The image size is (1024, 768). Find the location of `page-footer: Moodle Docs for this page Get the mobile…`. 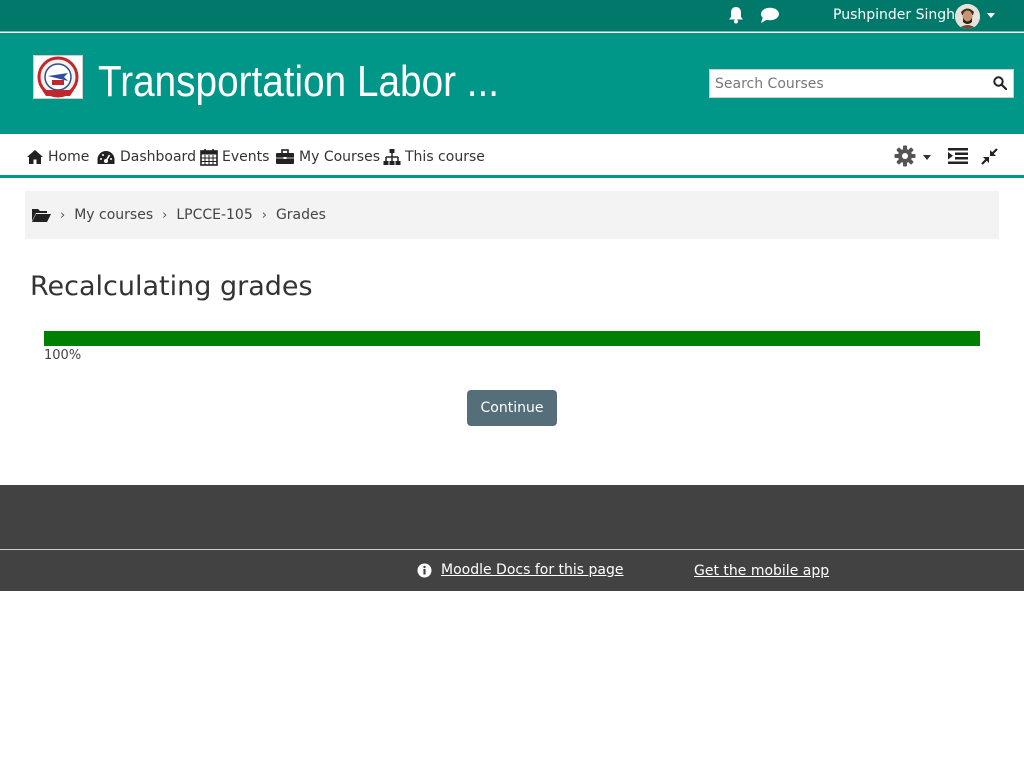

page-footer: Moodle Docs for this page Get the mobile… is located at coordinates (512, 538).